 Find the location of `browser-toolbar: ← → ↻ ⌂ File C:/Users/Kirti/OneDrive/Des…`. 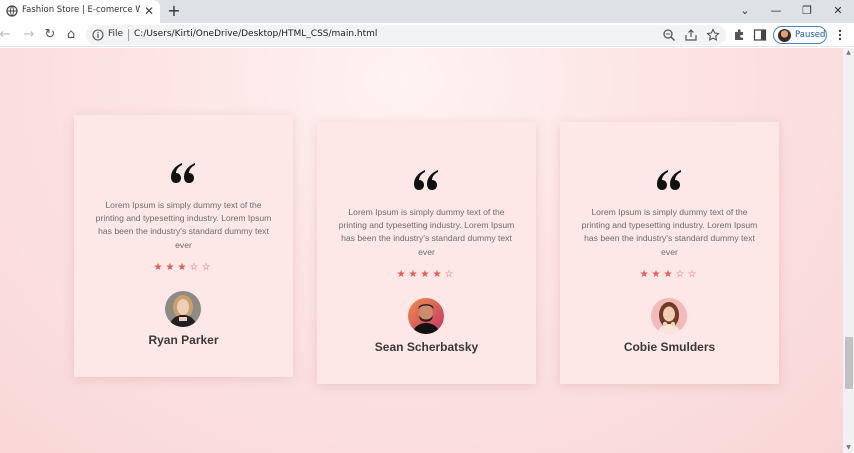

browser-toolbar: ← → ↻ ⌂ File C:/Users/Kirti/OneDrive/Des… is located at coordinates (427, 35).